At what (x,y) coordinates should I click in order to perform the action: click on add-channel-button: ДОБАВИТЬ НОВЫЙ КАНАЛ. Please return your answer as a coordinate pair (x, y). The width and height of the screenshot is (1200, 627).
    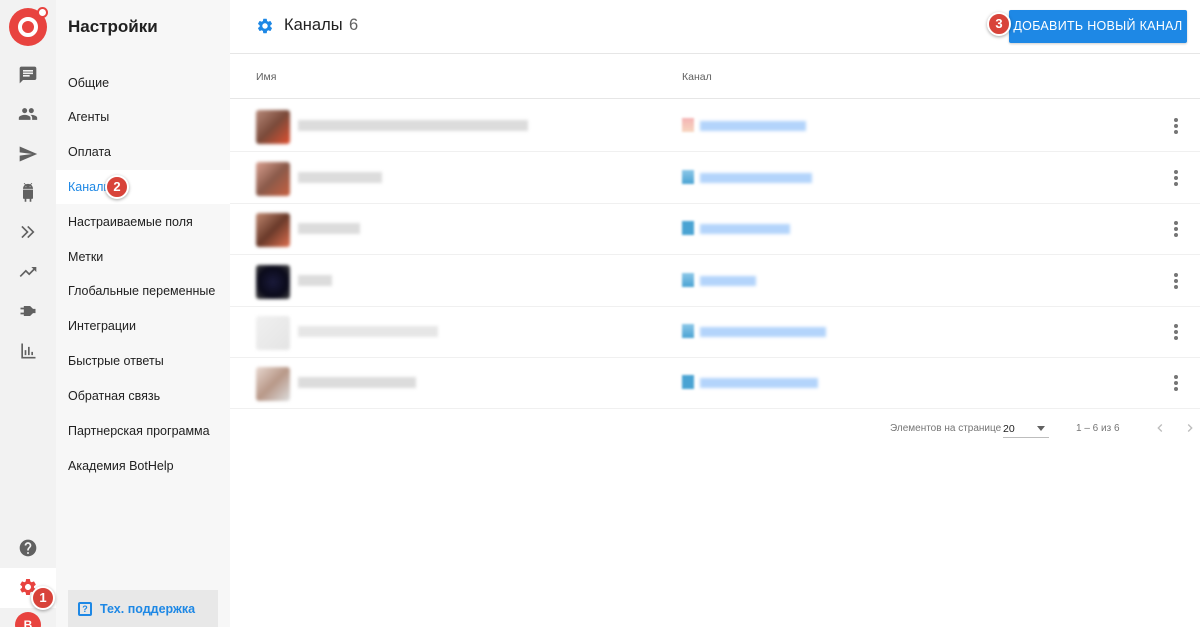
    Looking at the image, I should click on (1098, 26).